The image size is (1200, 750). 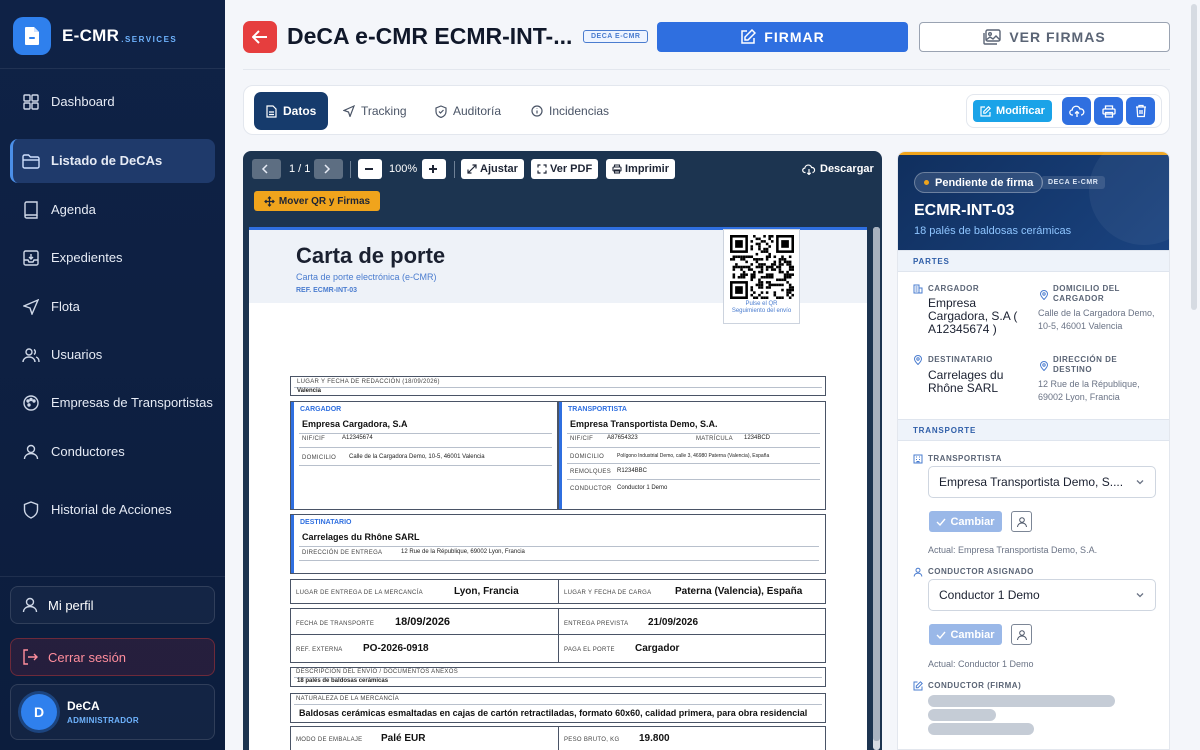 What do you see at coordinates (973, 316) in the screenshot?
I see `cargador-value: Empresa Cargadora, S.A ( A12345674 )` at bounding box center [973, 316].